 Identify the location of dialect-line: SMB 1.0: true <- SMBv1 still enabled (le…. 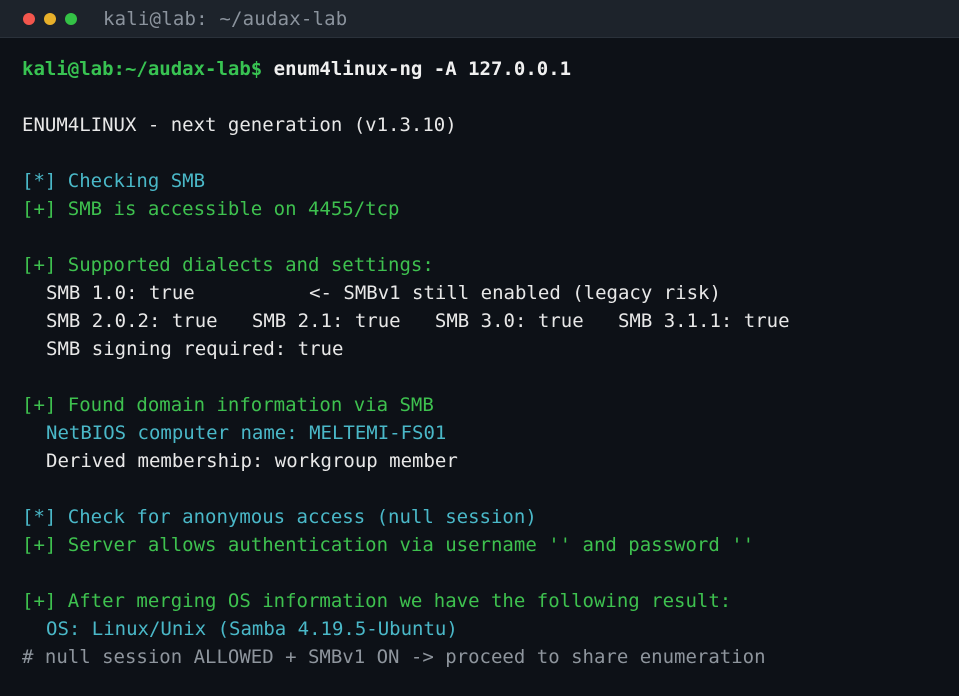
(383, 293).